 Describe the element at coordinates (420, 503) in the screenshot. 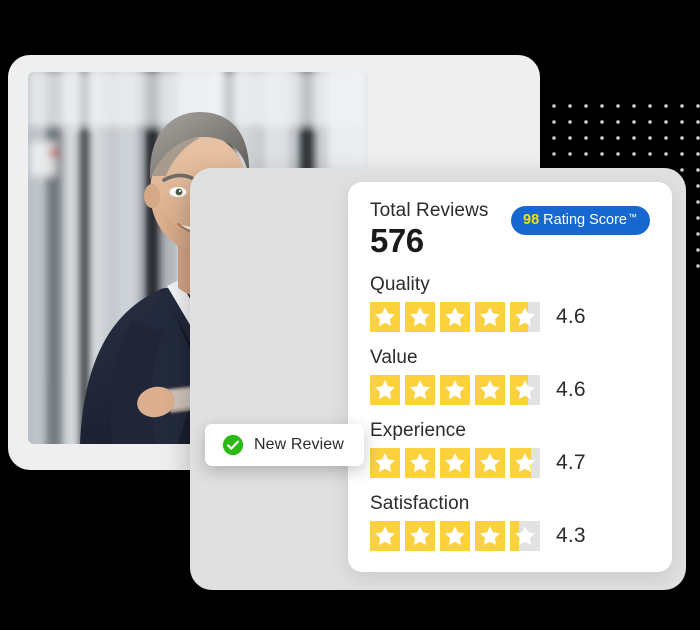

I see `rating-category-label: Satisfaction` at that location.